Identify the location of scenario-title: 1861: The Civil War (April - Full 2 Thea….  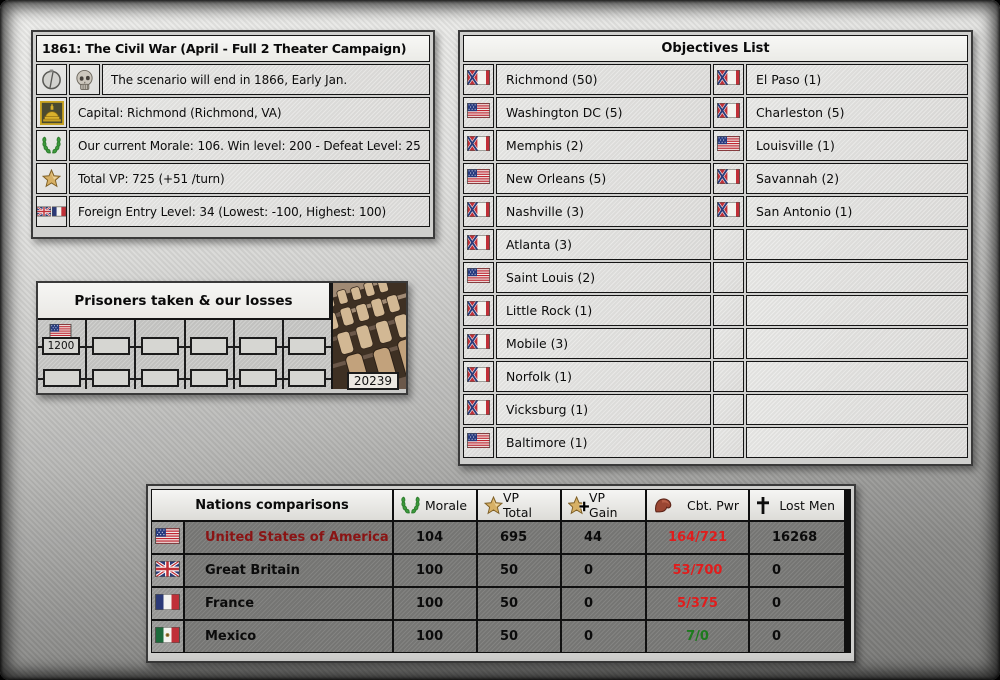
(233, 48).